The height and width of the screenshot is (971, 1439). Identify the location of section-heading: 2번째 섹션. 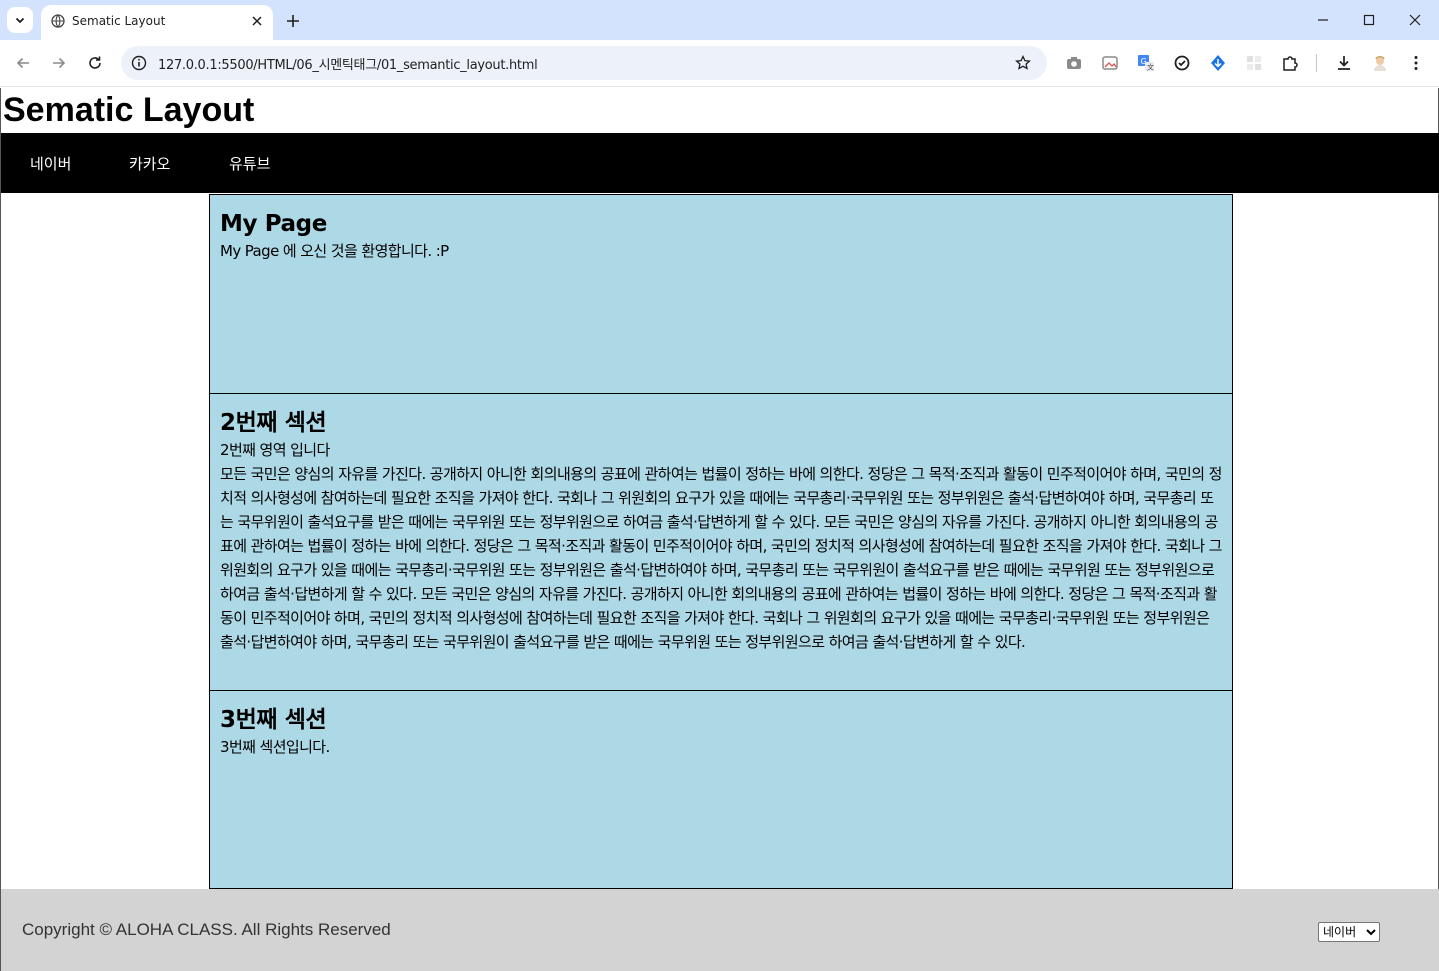
(273, 423).